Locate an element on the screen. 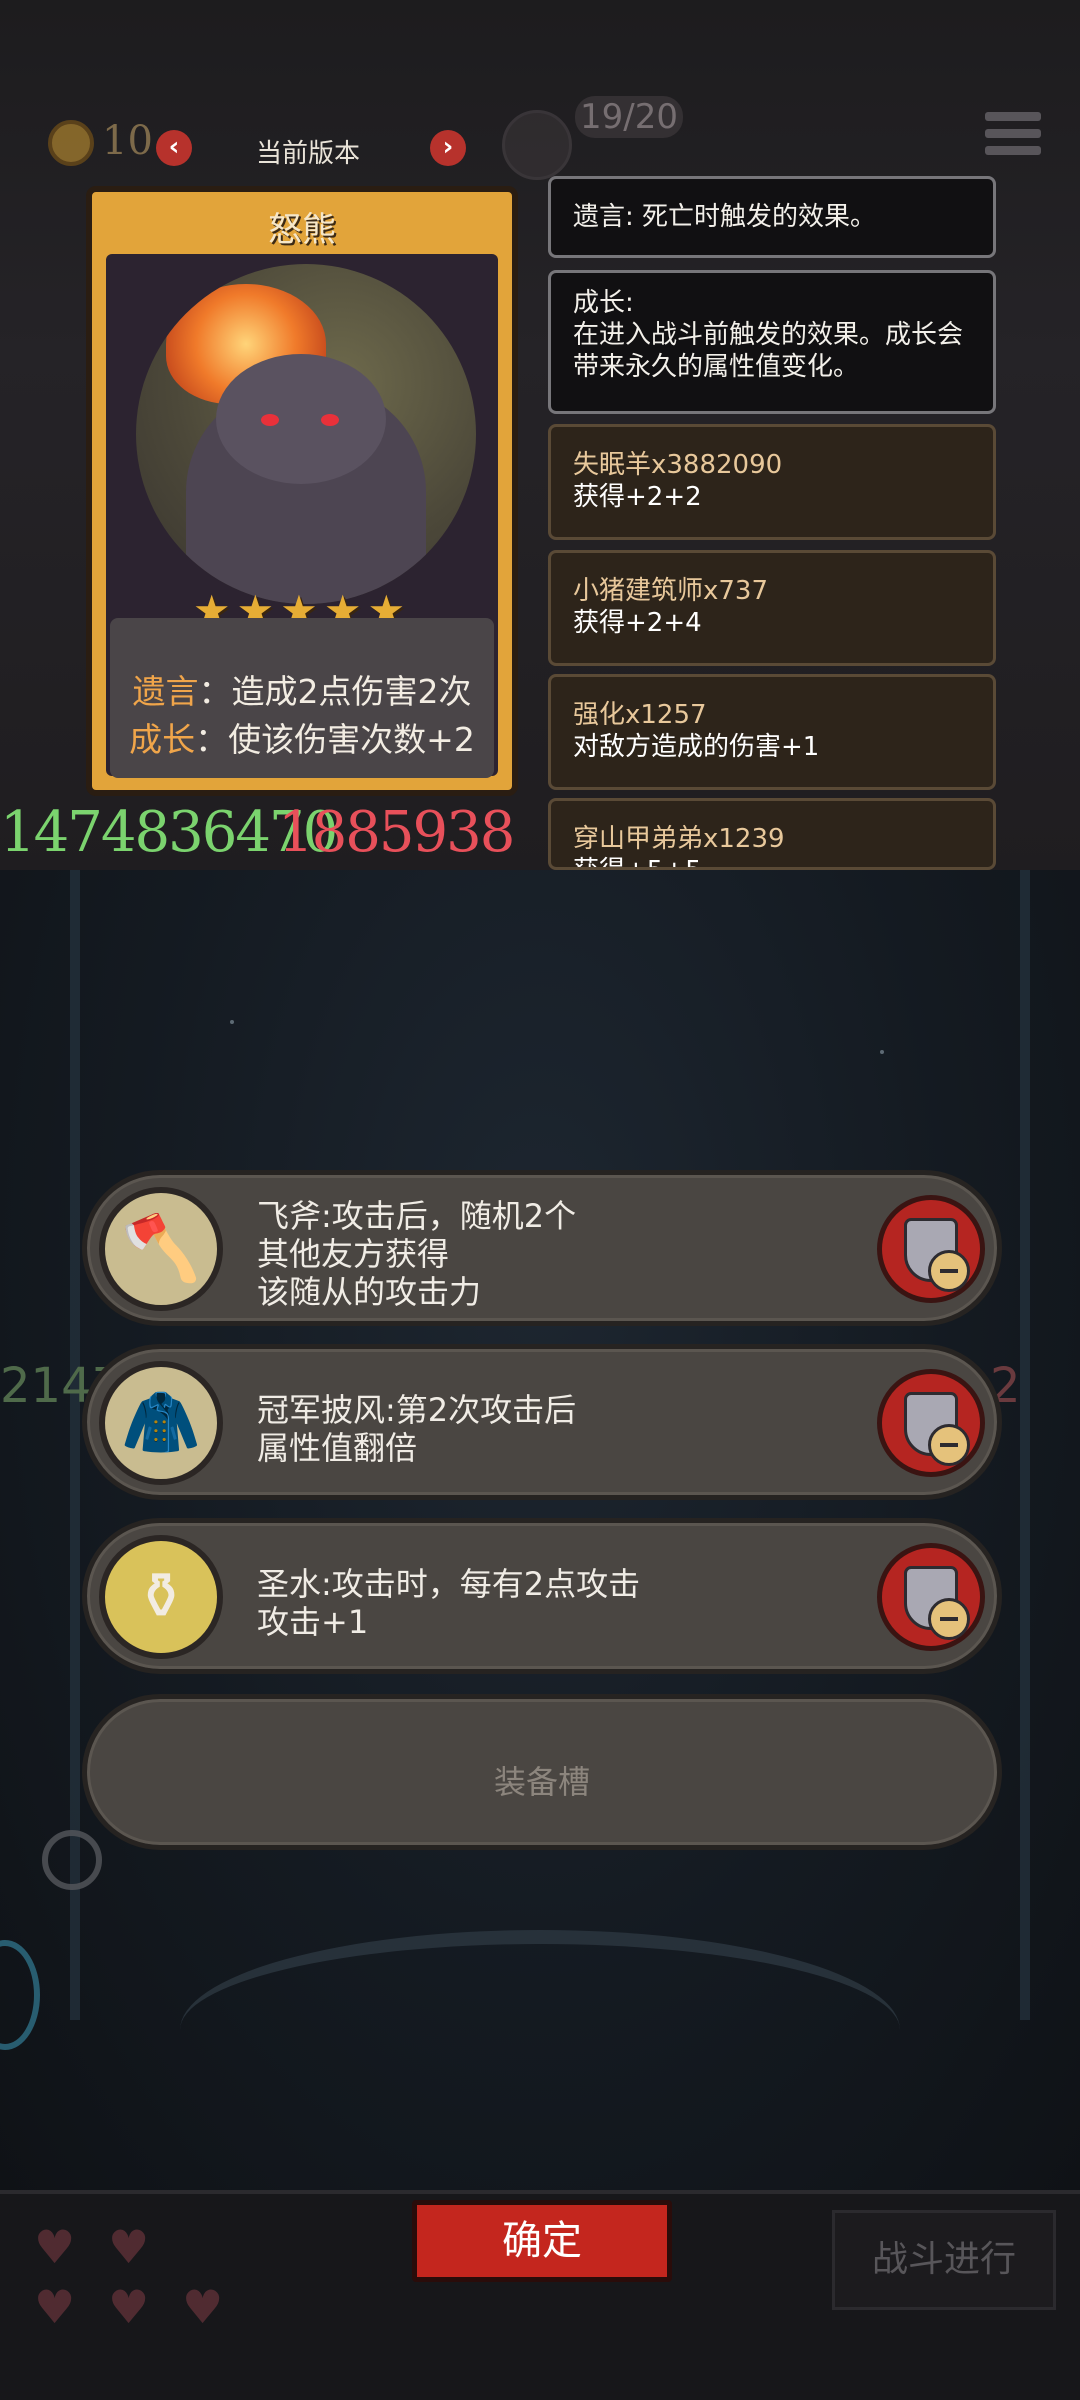  card-ability-text: 遗言：造成2点伤害2次 成长：使该伤害次数+2 is located at coordinates (302, 698).